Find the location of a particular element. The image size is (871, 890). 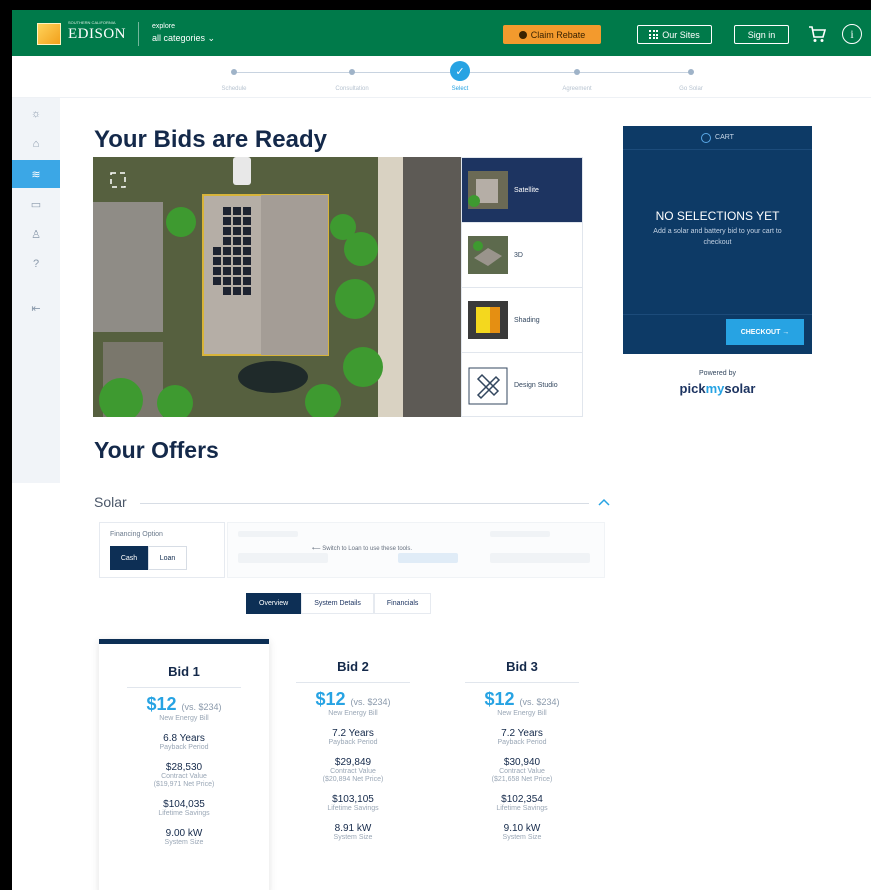

view-shading: Shading is located at coordinates (522, 320).